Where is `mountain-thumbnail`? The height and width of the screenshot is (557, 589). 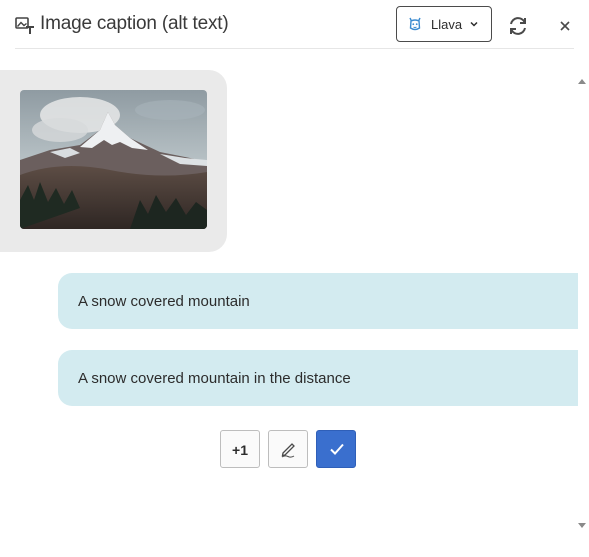
mountain-thumbnail is located at coordinates (113, 159).